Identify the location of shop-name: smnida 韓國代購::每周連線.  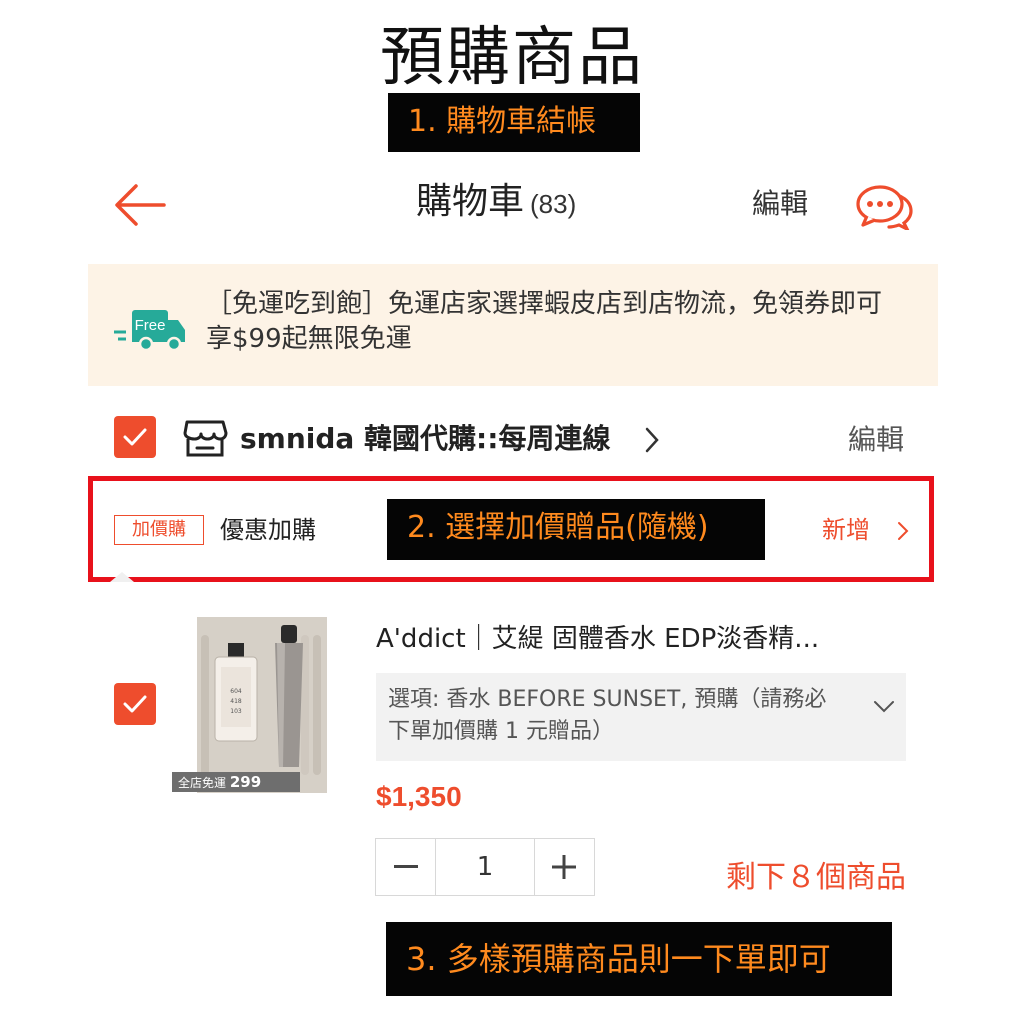
(425, 439).